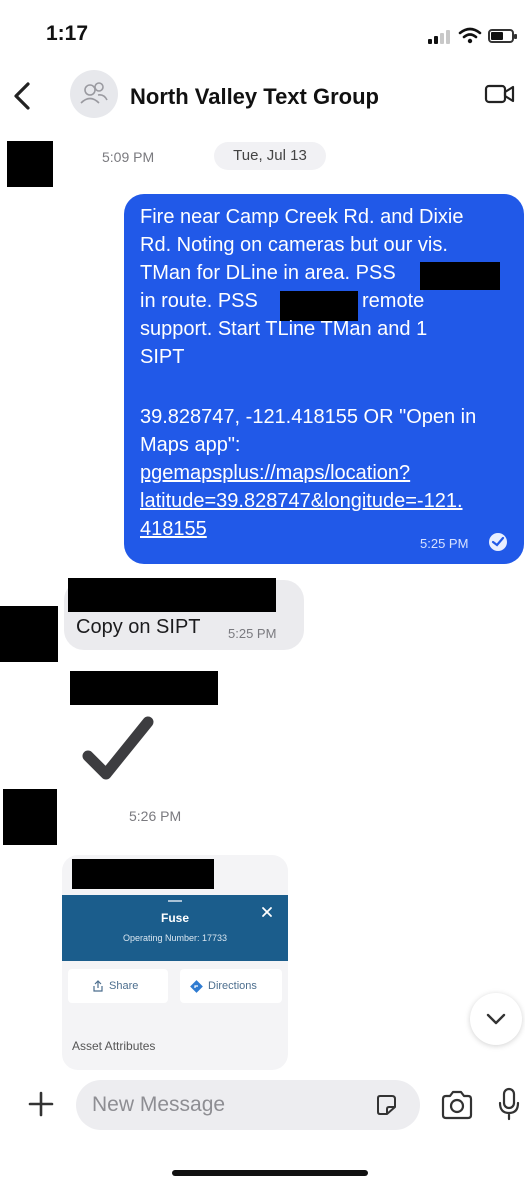 The width and height of the screenshot is (525, 1184). I want to click on message-input, so click(227, 1105).